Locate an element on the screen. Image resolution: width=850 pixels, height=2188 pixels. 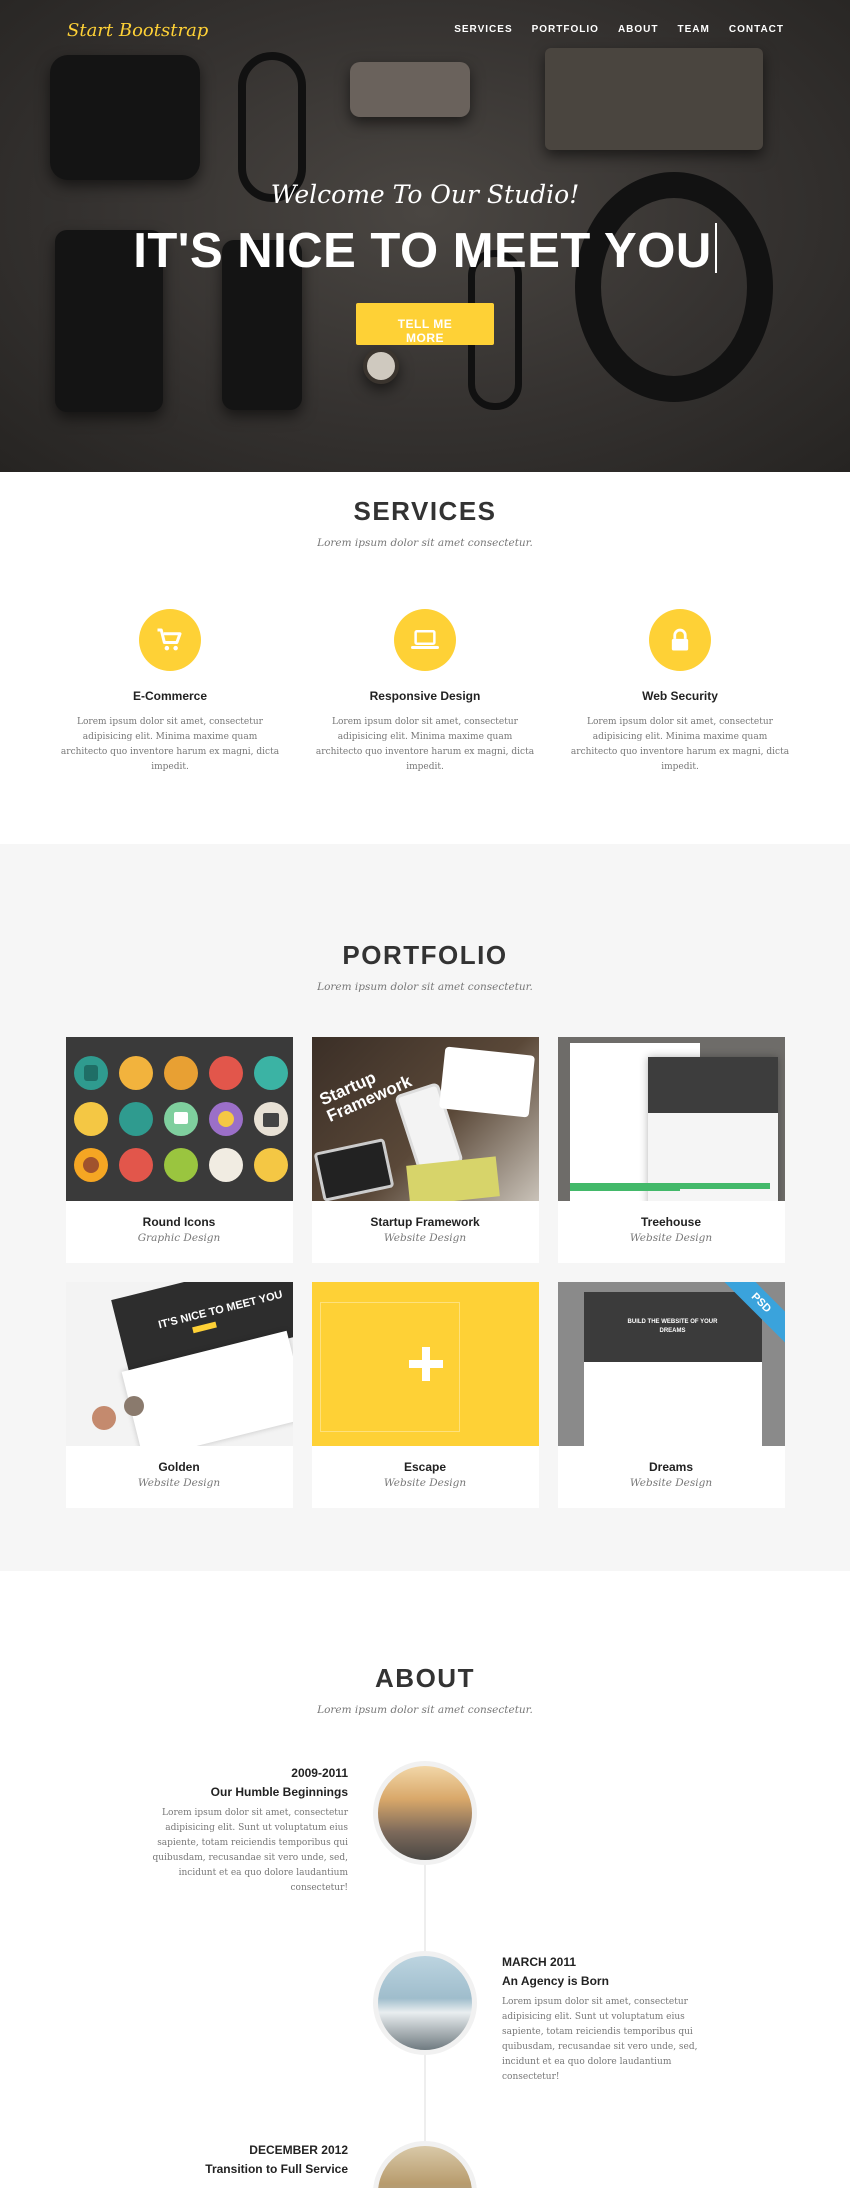
mockup-green-bar is located at coordinates (624, 1187).